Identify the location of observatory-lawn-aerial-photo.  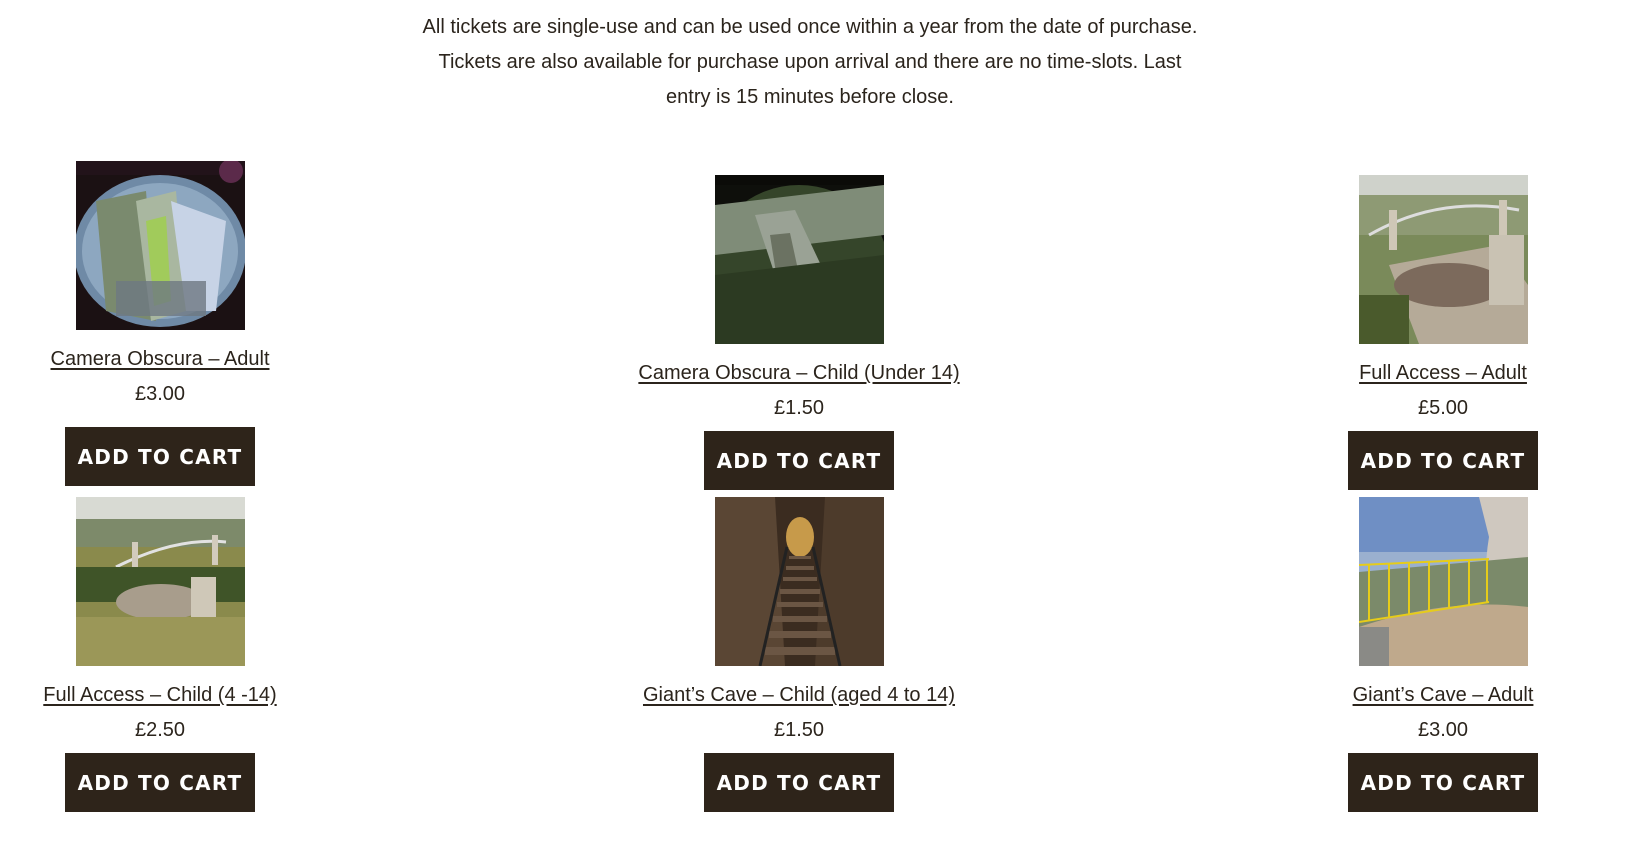
(160, 581).